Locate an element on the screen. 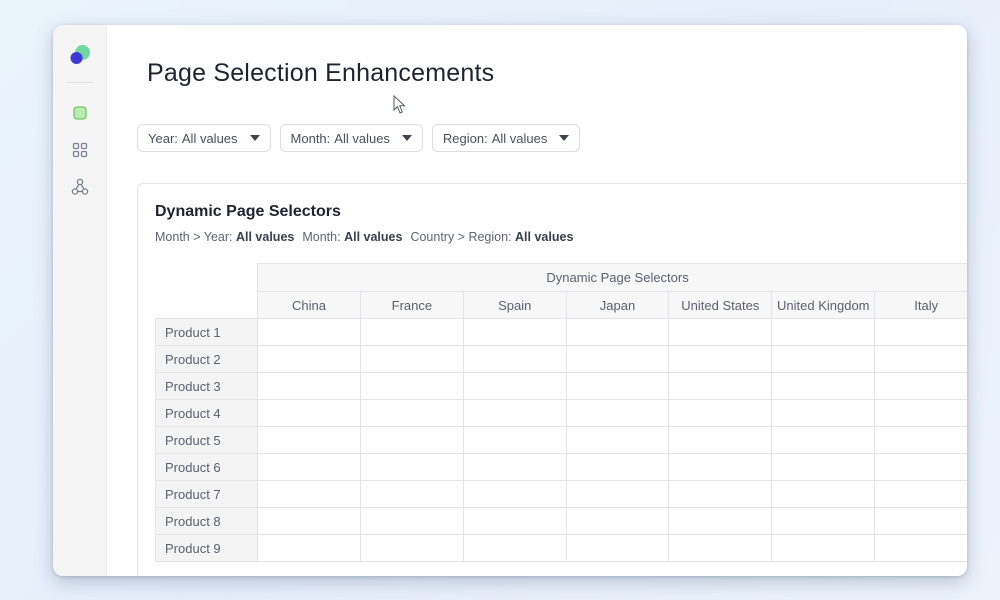 The width and height of the screenshot is (1000, 600). row-header: Product 8 is located at coordinates (206, 521).